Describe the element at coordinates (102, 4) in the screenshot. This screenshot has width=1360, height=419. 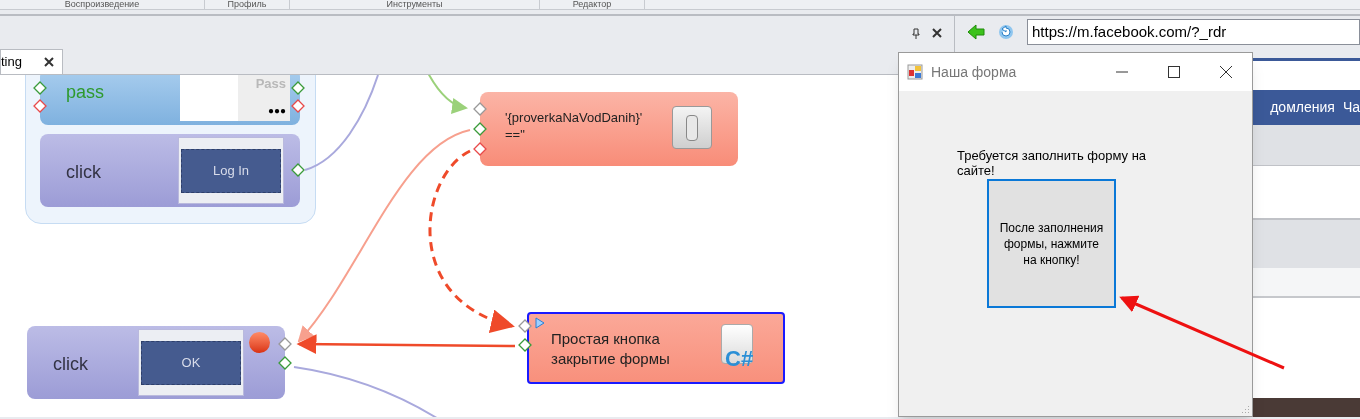
I see `ribbon-group-label: Воспроизведение` at that location.